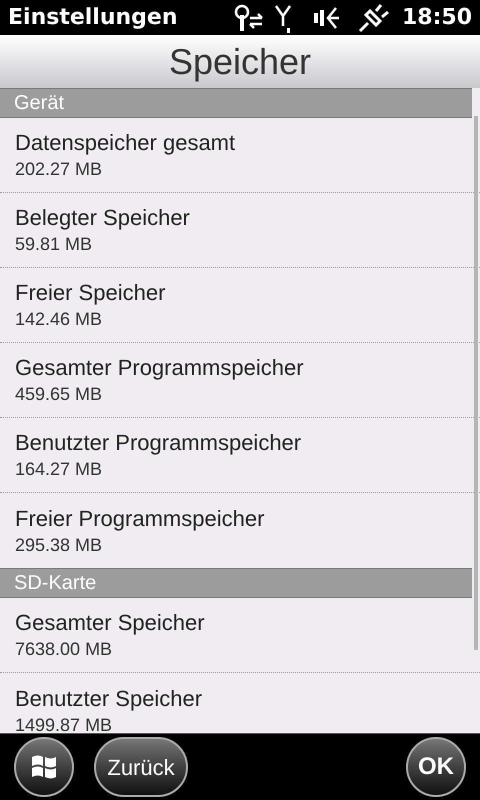 The height and width of the screenshot is (800, 480). What do you see at coordinates (437, 18) in the screenshot?
I see `clock: 18:50` at bounding box center [437, 18].